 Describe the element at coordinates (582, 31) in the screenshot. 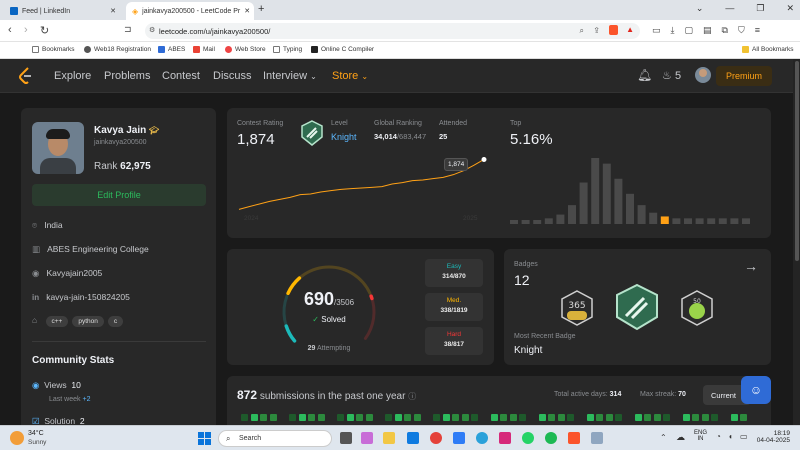

I see `zoom-icon: ⌕` at that location.